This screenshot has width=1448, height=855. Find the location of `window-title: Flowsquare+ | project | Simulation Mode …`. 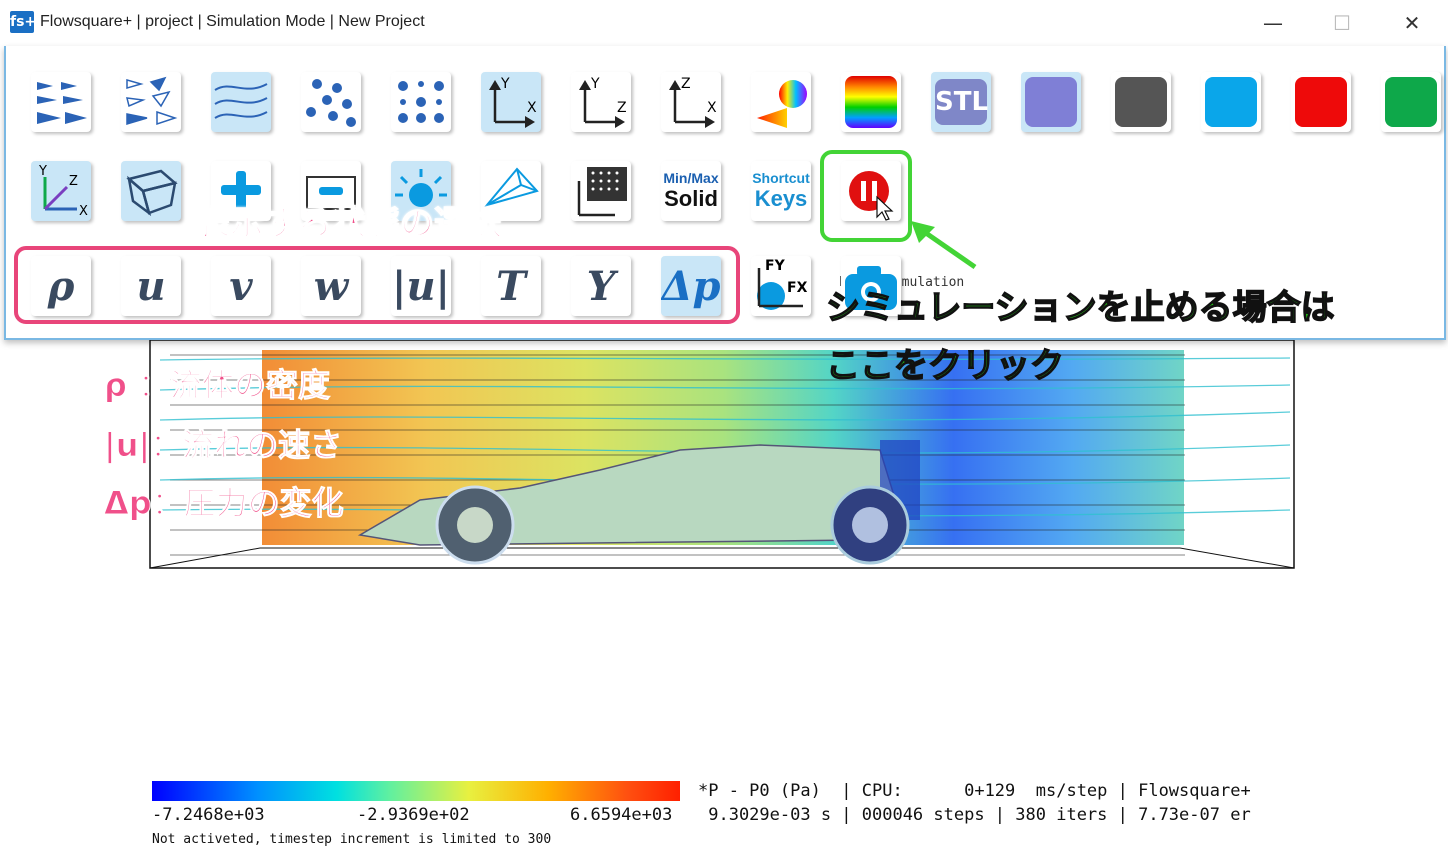

window-title: Flowsquare+ | project | Simulation Mode … is located at coordinates (232, 21).